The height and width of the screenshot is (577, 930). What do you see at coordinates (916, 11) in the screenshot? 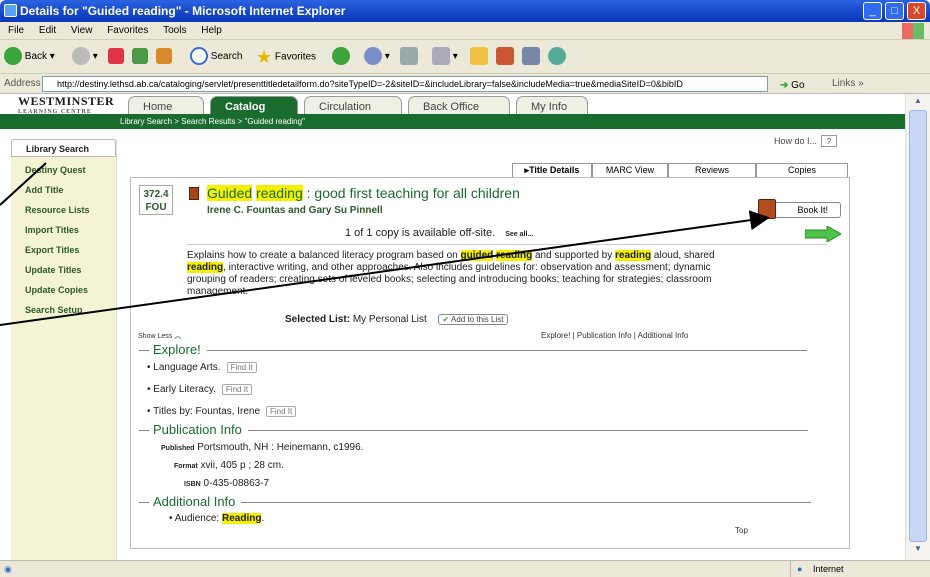
I see `close-button: X` at bounding box center [916, 11].